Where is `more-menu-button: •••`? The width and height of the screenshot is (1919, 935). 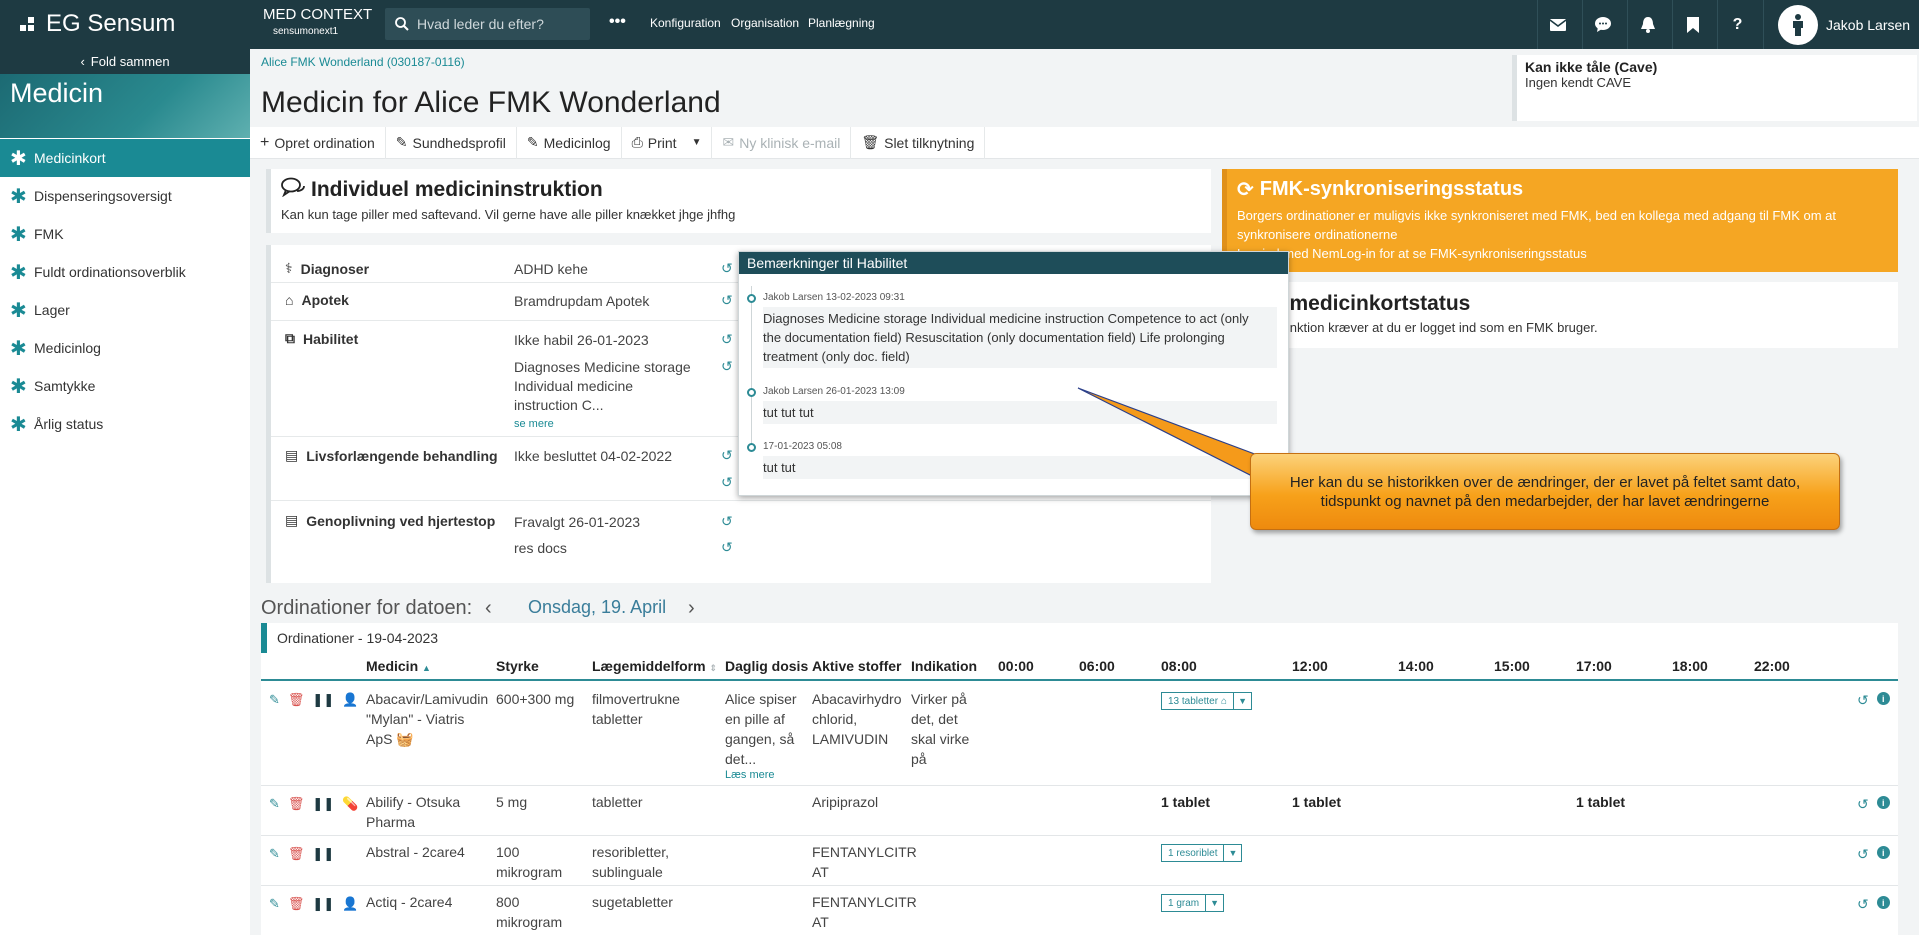
more-menu-button: ••• is located at coordinates (617, 22).